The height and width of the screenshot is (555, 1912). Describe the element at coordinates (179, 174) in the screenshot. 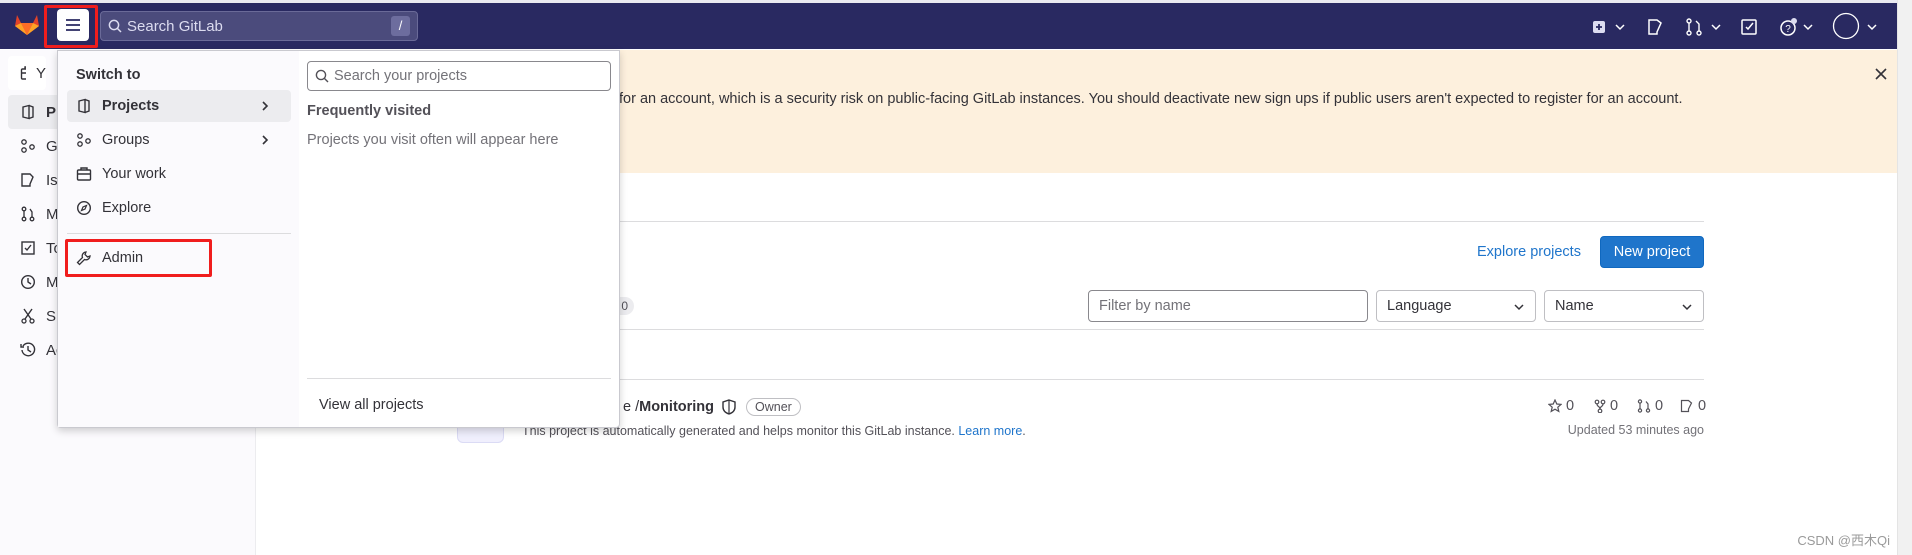

I see `menu-item-your-work: Your work` at that location.